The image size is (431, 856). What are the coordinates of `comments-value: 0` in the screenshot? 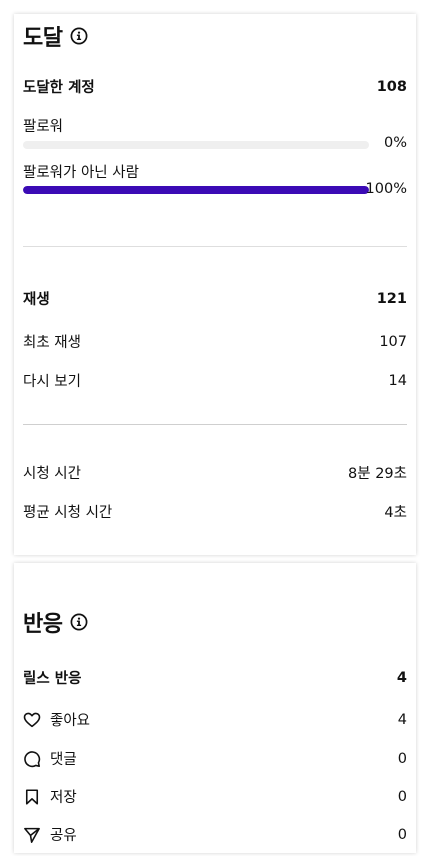 It's located at (402, 758).